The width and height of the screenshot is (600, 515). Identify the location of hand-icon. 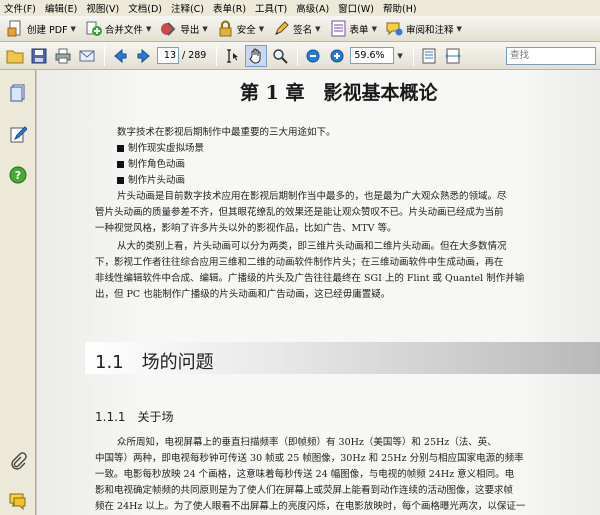
(255, 55).